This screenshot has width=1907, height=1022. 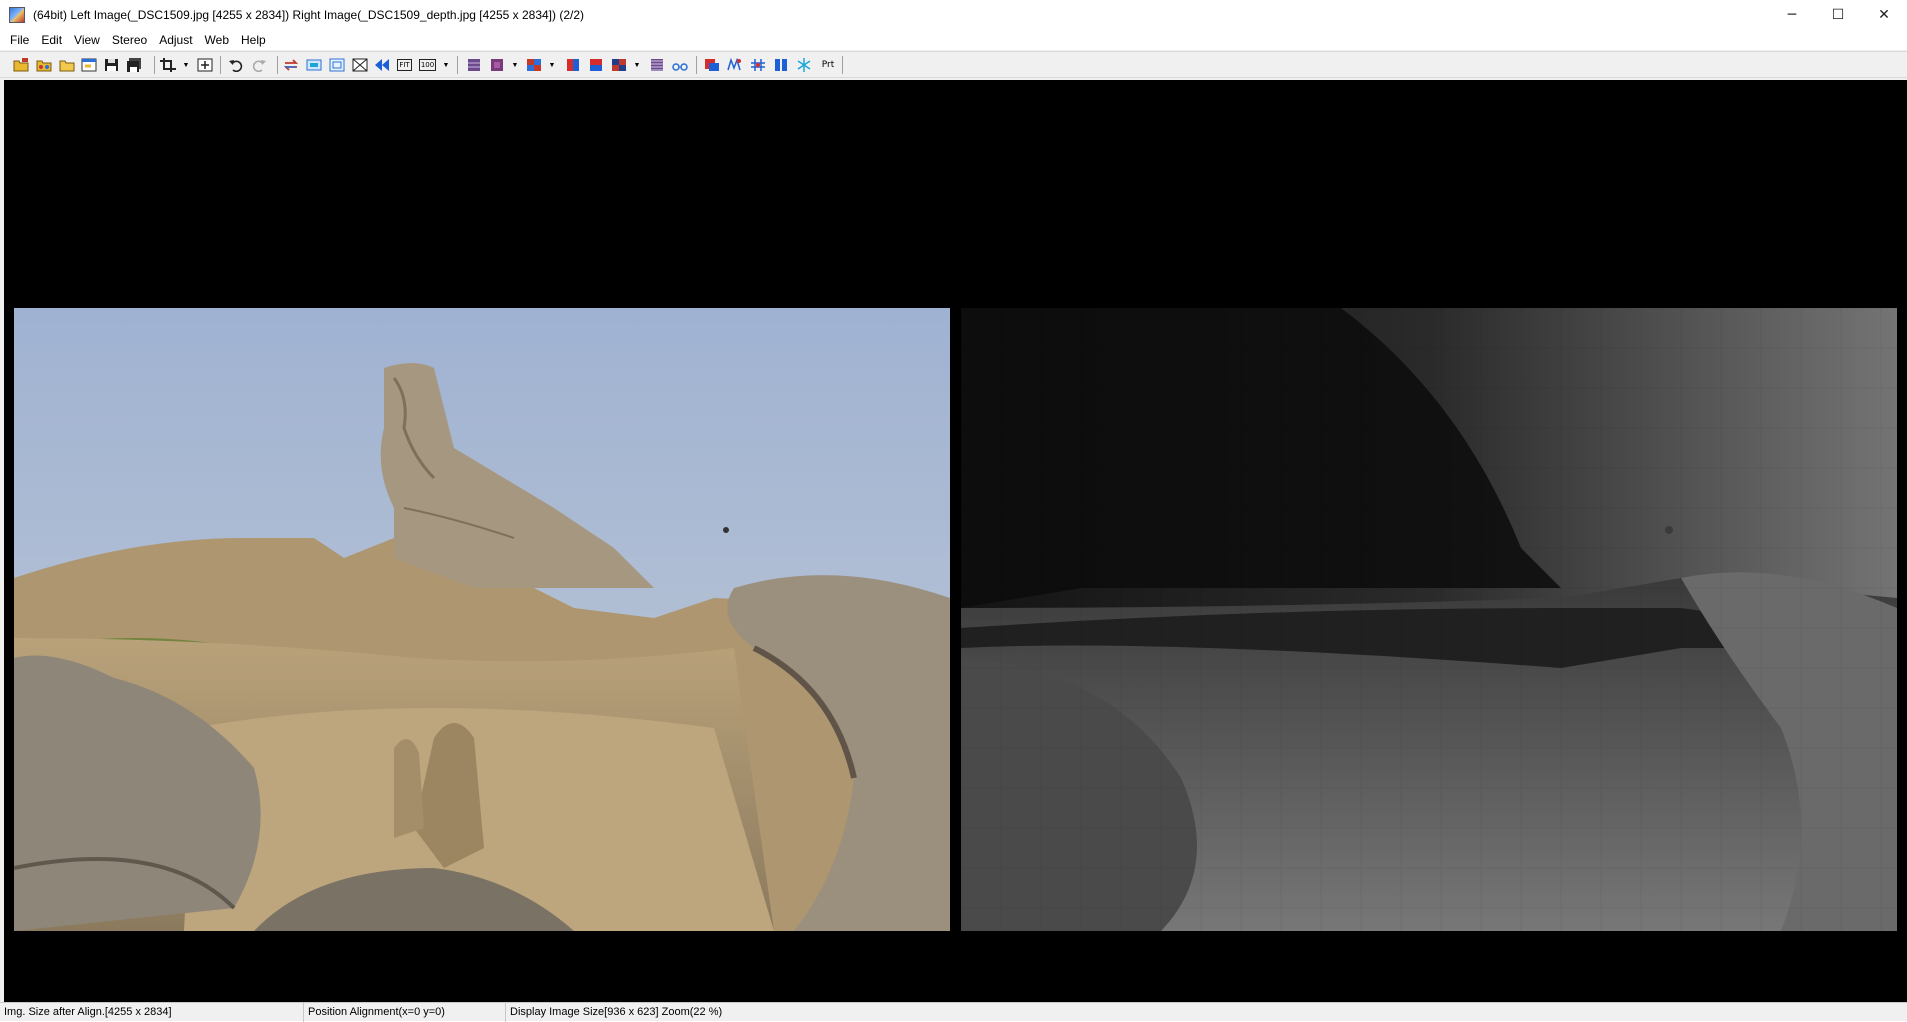 What do you see at coordinates (175, 40) in the screenshot?
I see `menu-adjust: Adjust` at bounding box center [175, 40].